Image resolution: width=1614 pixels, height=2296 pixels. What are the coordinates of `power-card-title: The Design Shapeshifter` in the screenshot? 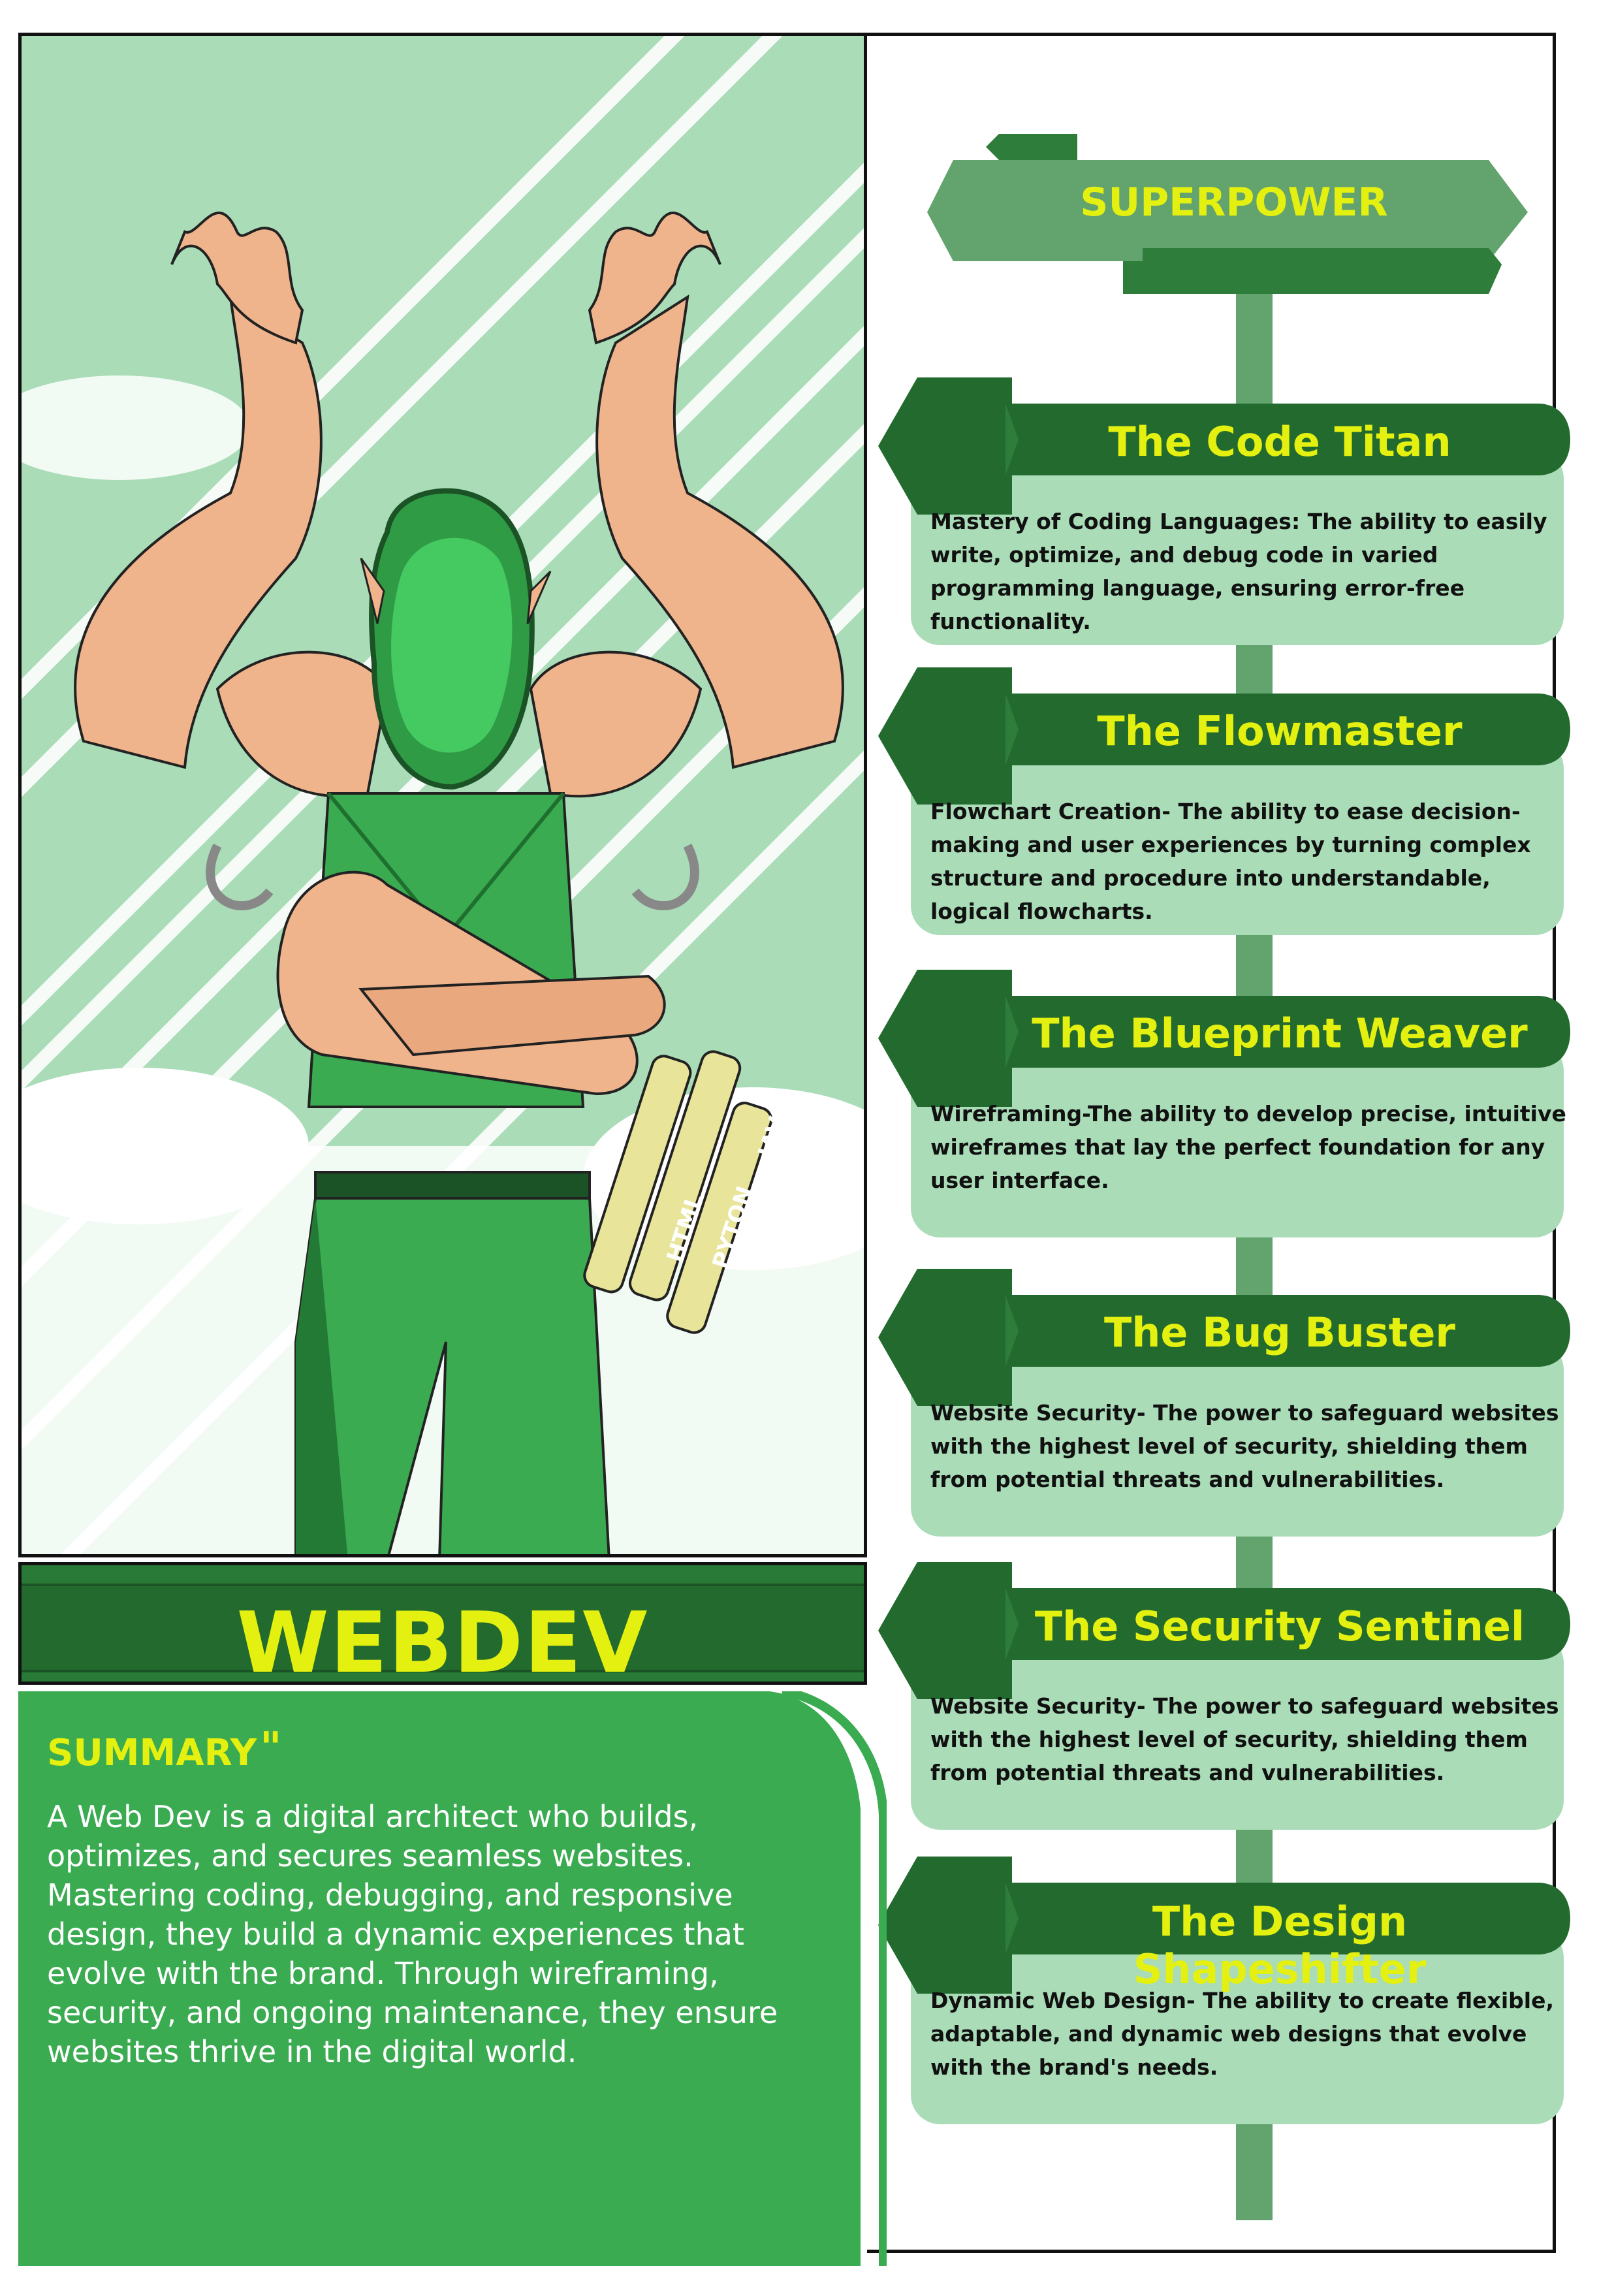 It's located at (1280, 1945).